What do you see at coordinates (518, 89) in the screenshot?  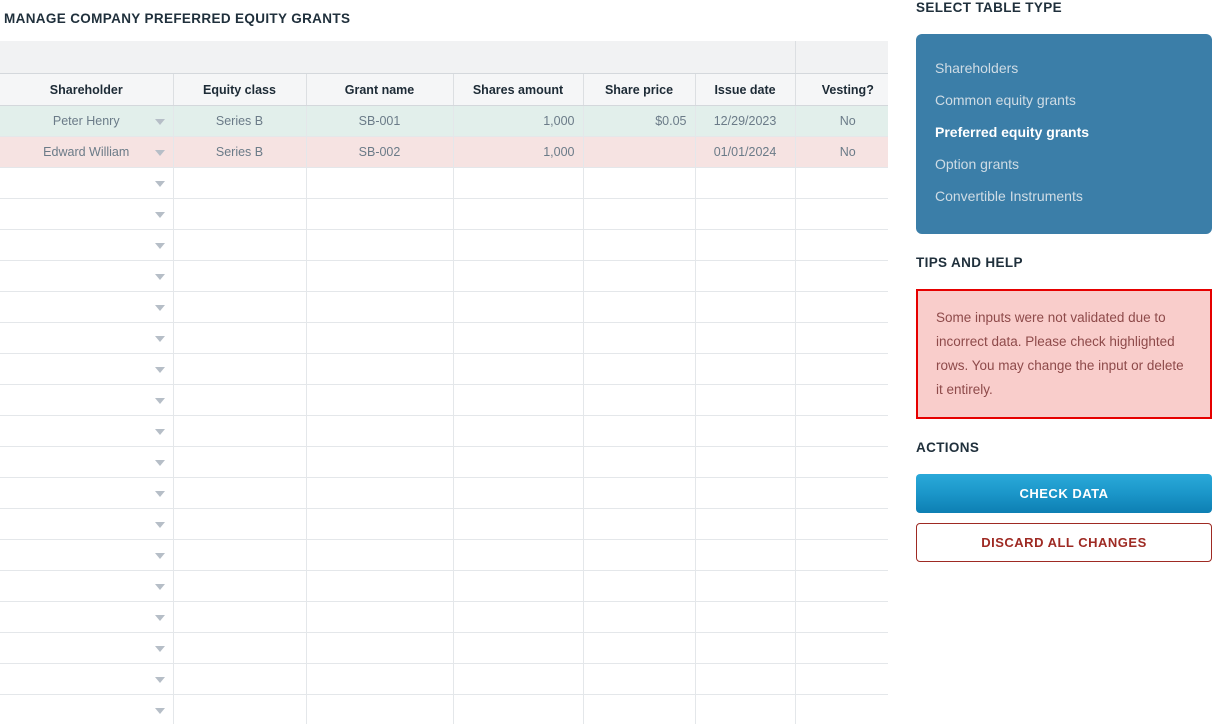 I see `column-header-shares_amount: Shares amount` at bounding box center [518, 89].